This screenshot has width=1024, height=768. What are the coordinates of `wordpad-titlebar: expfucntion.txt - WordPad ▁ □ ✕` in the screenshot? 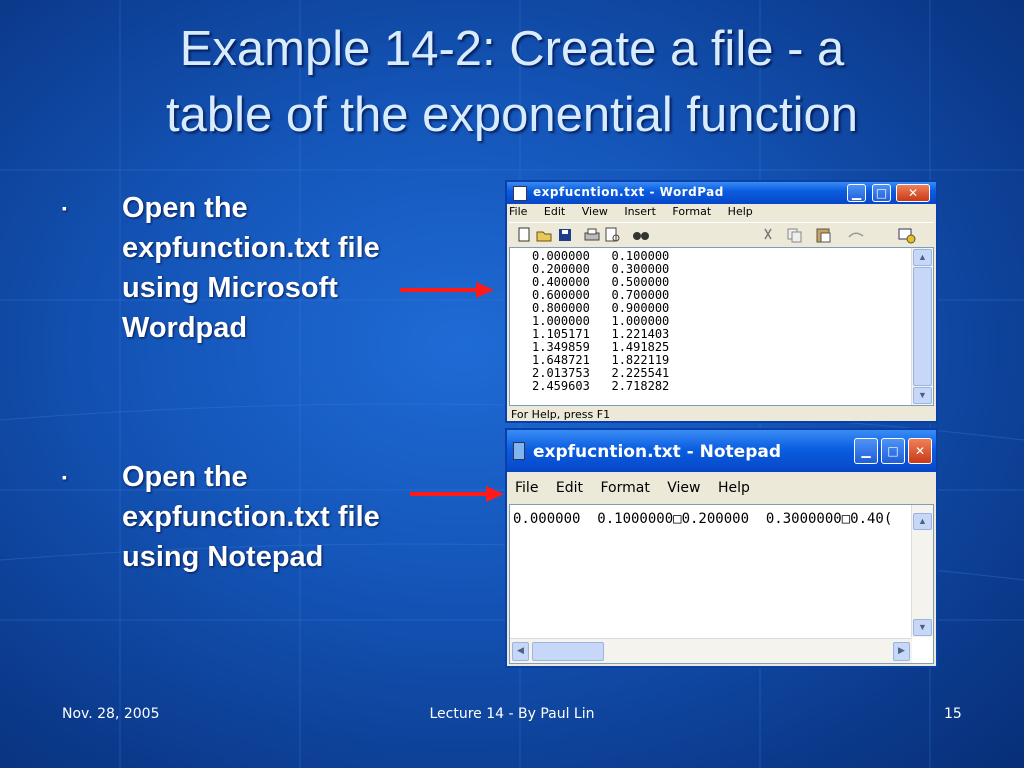 It's located at (721, 193).